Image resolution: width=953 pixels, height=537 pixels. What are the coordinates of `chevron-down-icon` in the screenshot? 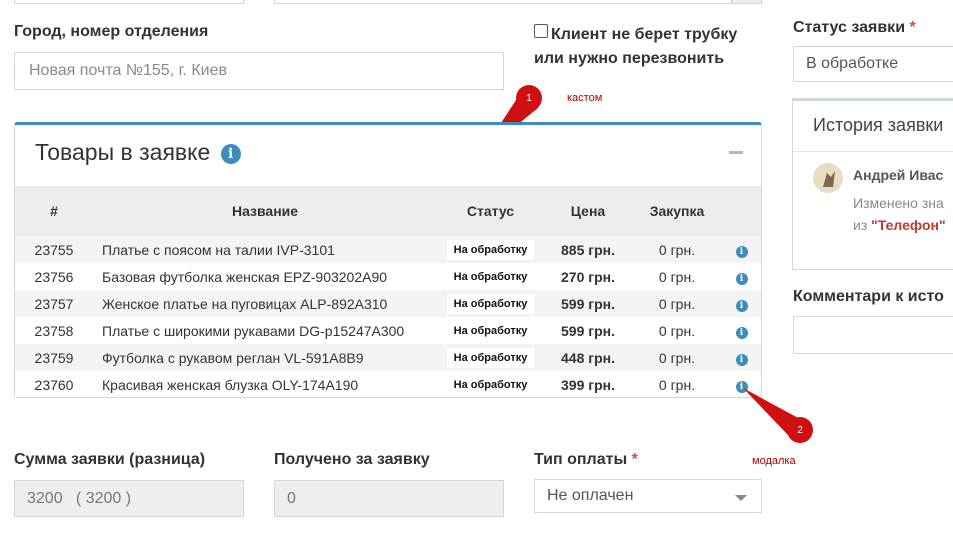 It's located at (741, 498).